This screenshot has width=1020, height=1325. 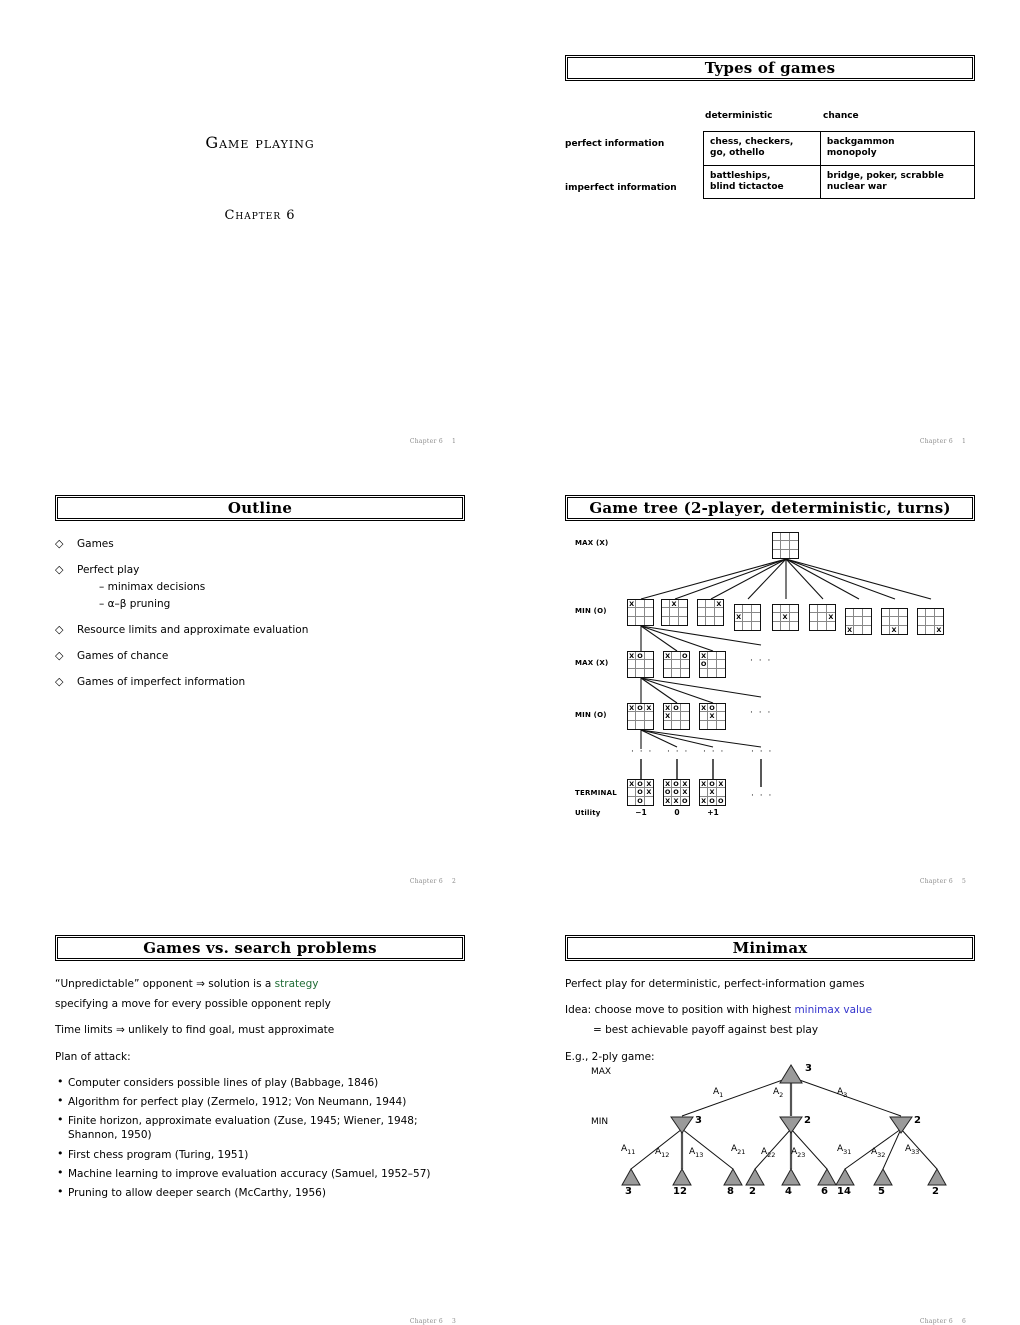 I want to click on footer-page: 2, so click(x=454, y=881).